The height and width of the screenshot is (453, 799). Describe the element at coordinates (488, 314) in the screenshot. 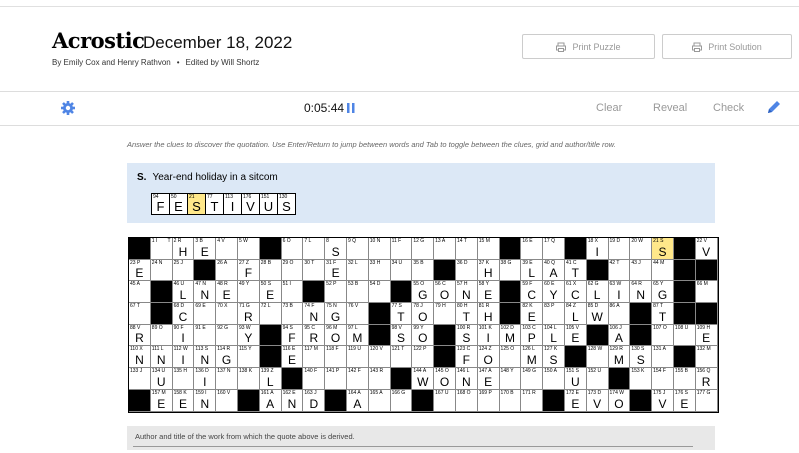

I see `grid-cell: 81 RH` at that location.